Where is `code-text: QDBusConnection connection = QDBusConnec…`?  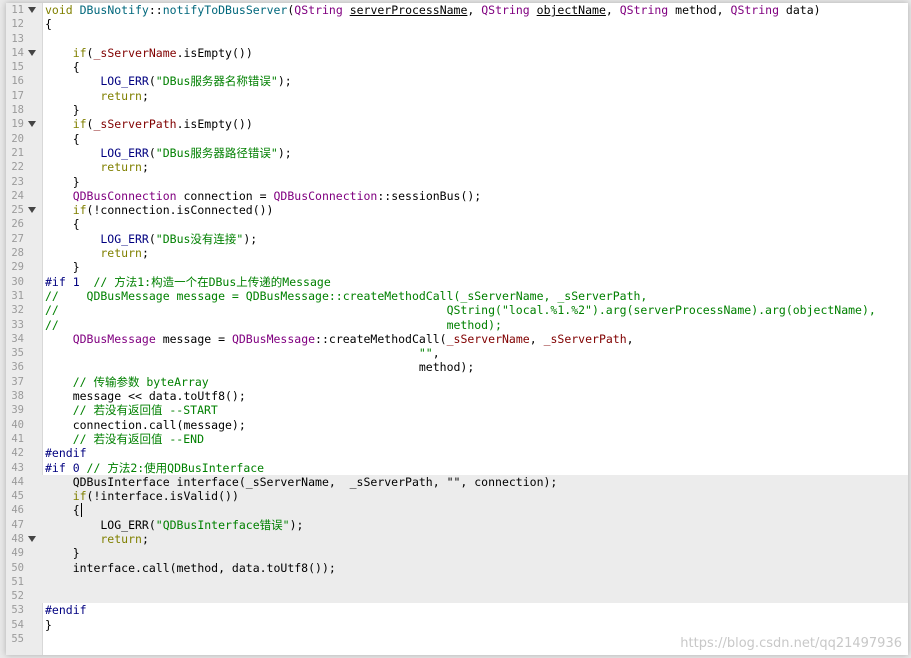 code-text: QDBusConnection connection = QDBusConnec… is located at coordinates (263, 195).